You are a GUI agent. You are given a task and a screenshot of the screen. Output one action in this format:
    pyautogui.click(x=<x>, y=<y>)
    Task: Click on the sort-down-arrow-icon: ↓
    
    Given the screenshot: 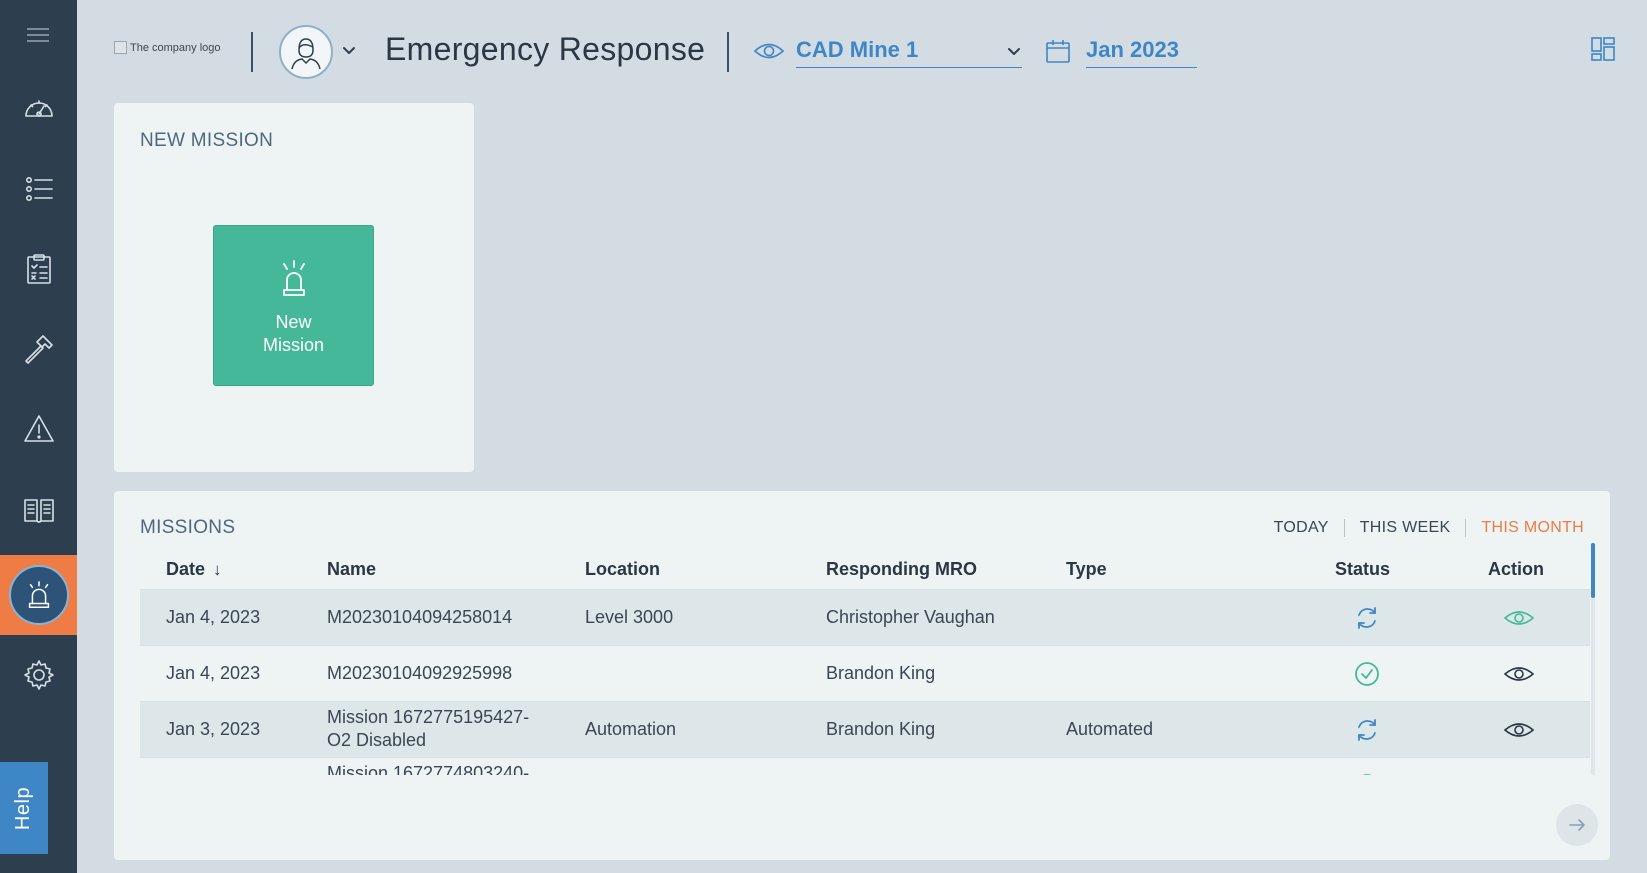 What is the action you would take?
    pyautogui.click(x=217, y=569)
    